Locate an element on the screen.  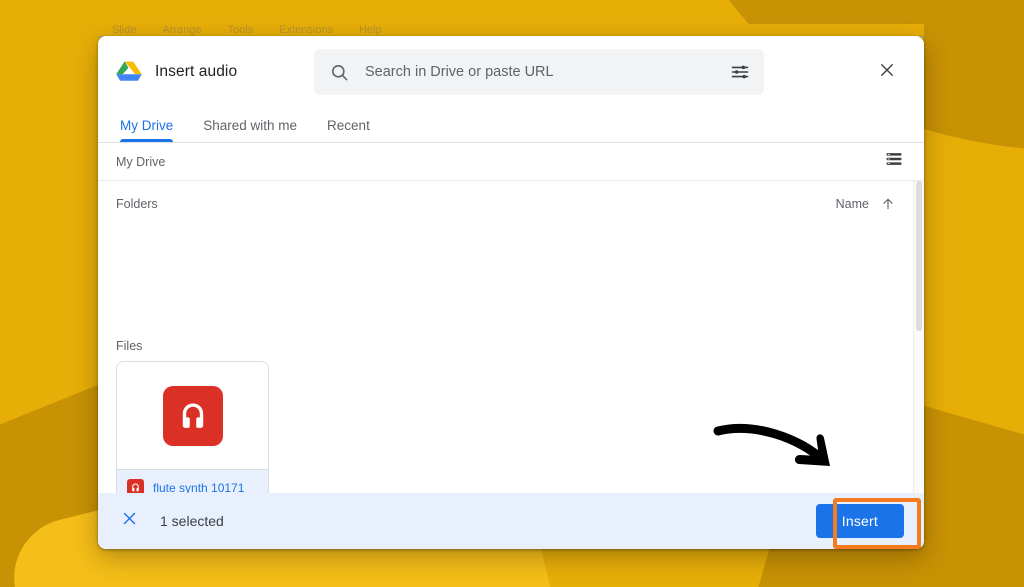
dialog-footer: 1 selected Insert is located at coordinates (511, 521).